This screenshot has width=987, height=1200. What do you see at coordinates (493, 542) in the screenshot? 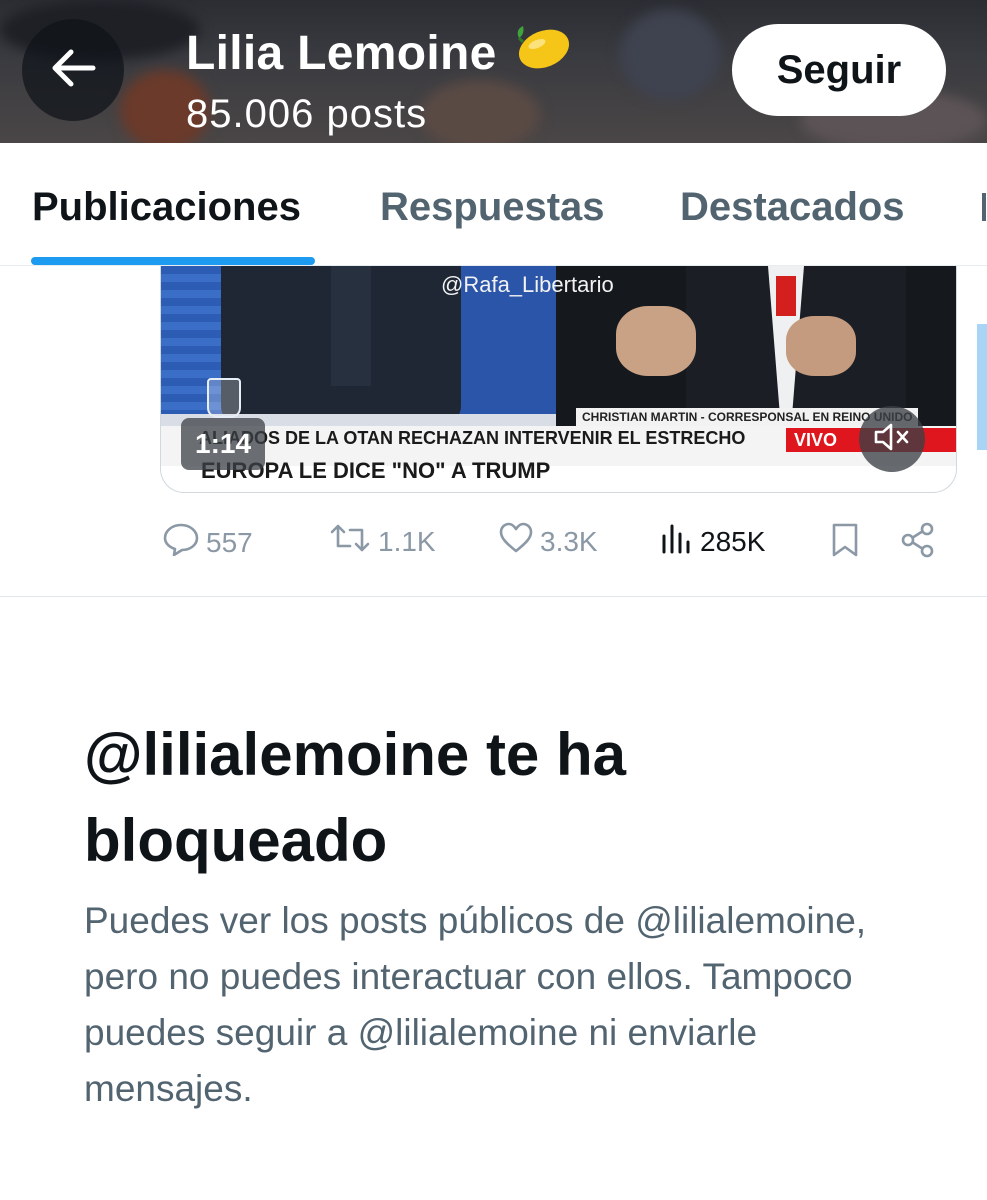
I see `post-action-bar: 557 1.1K 3.3K 285K` at bounding box center [493, 542].